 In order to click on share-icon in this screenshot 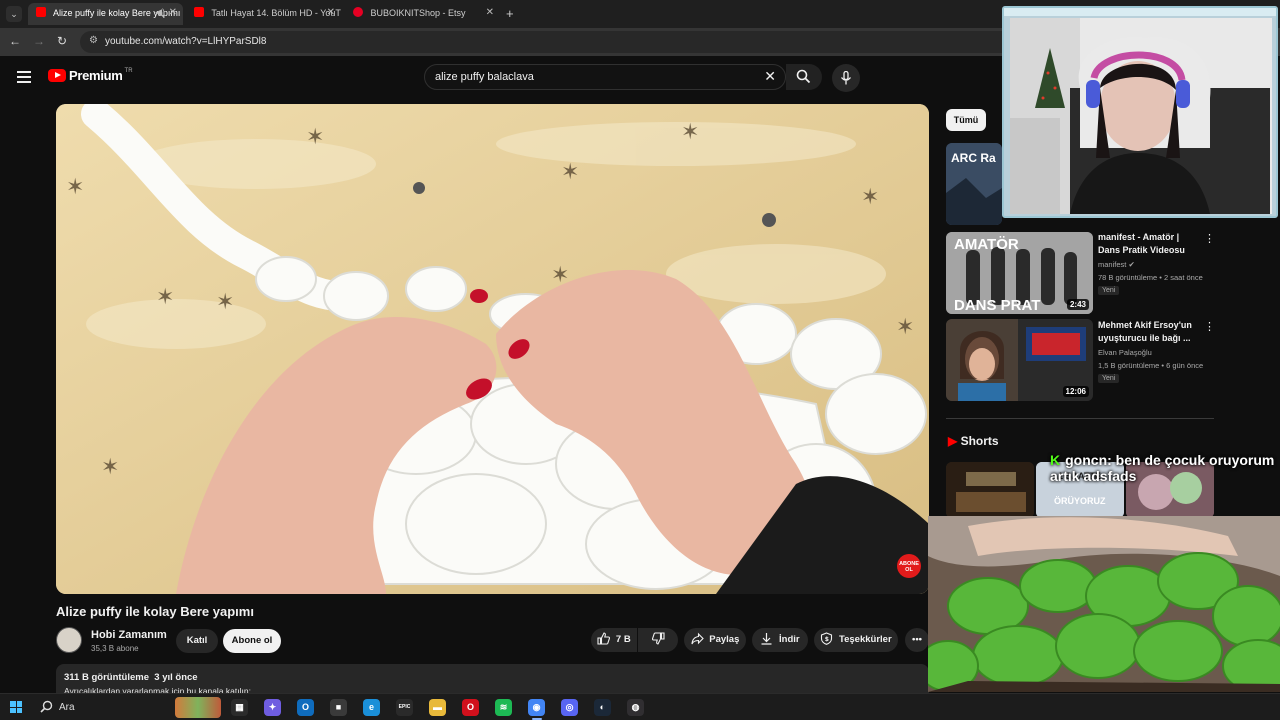, I will do `click(697, 638)`.